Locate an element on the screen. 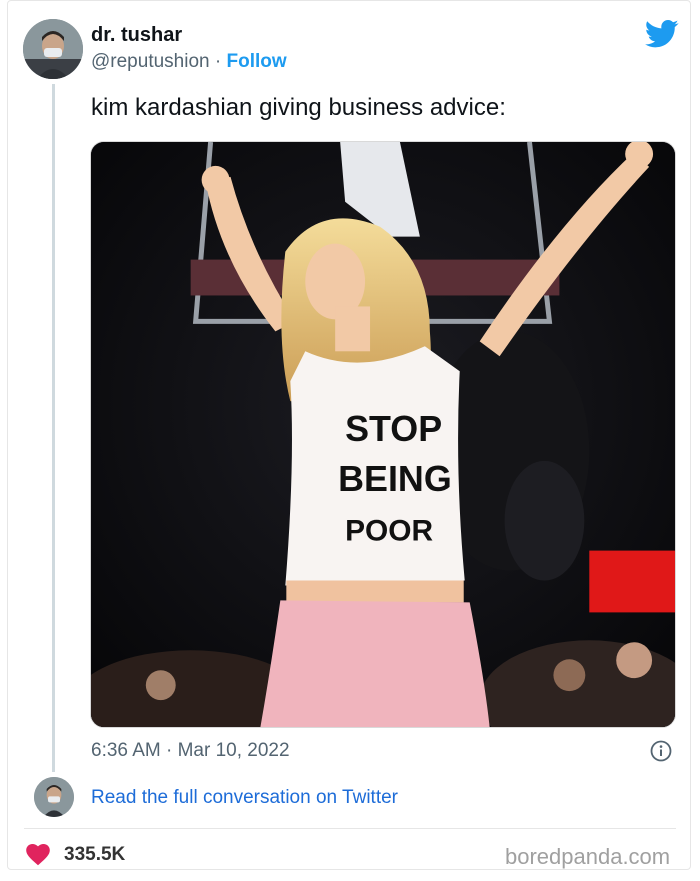  author-handle: @reputushion is located at coordinates (150, 61).